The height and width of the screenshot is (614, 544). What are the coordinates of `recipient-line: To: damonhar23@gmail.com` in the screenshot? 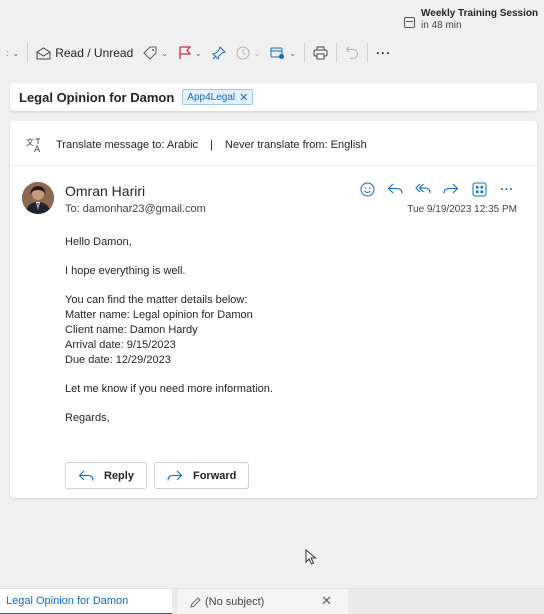 It's located at (135, 209).